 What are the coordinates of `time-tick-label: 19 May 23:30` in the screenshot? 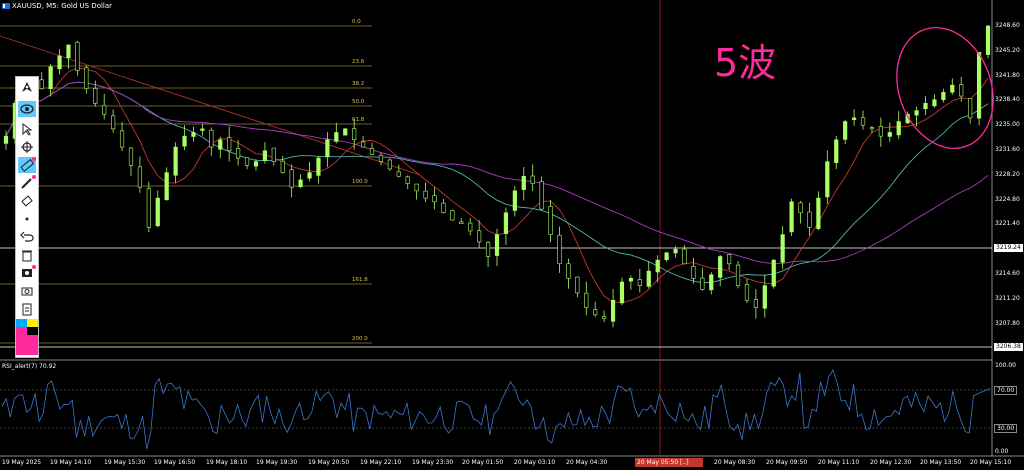 It's located at (433, 462).